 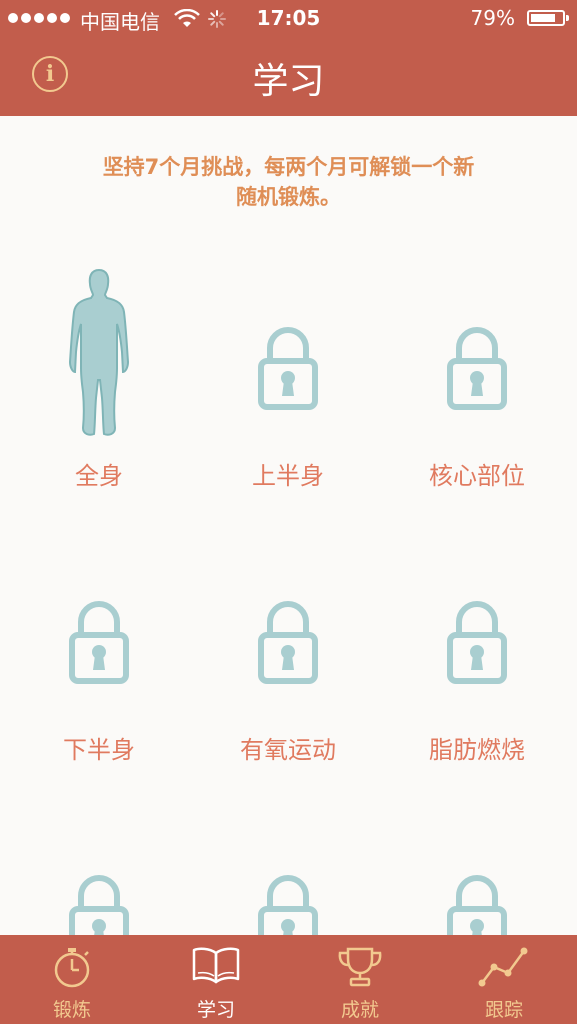 What do you see at coordinates (288, 476) in the screenshot?
I see `workout-label: 上半身` at bounding box center [288, 476].